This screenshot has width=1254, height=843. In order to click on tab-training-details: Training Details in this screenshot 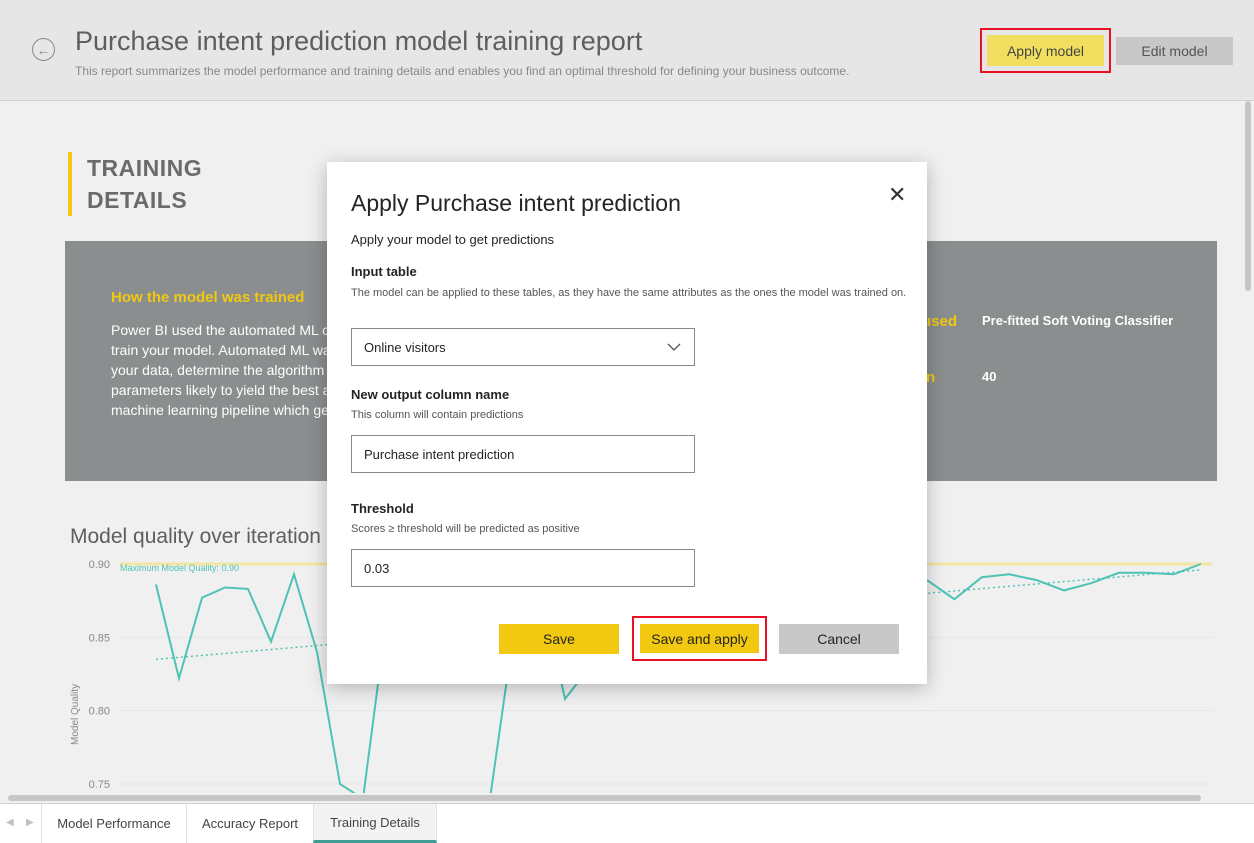, I will do `click(375, 823)`.